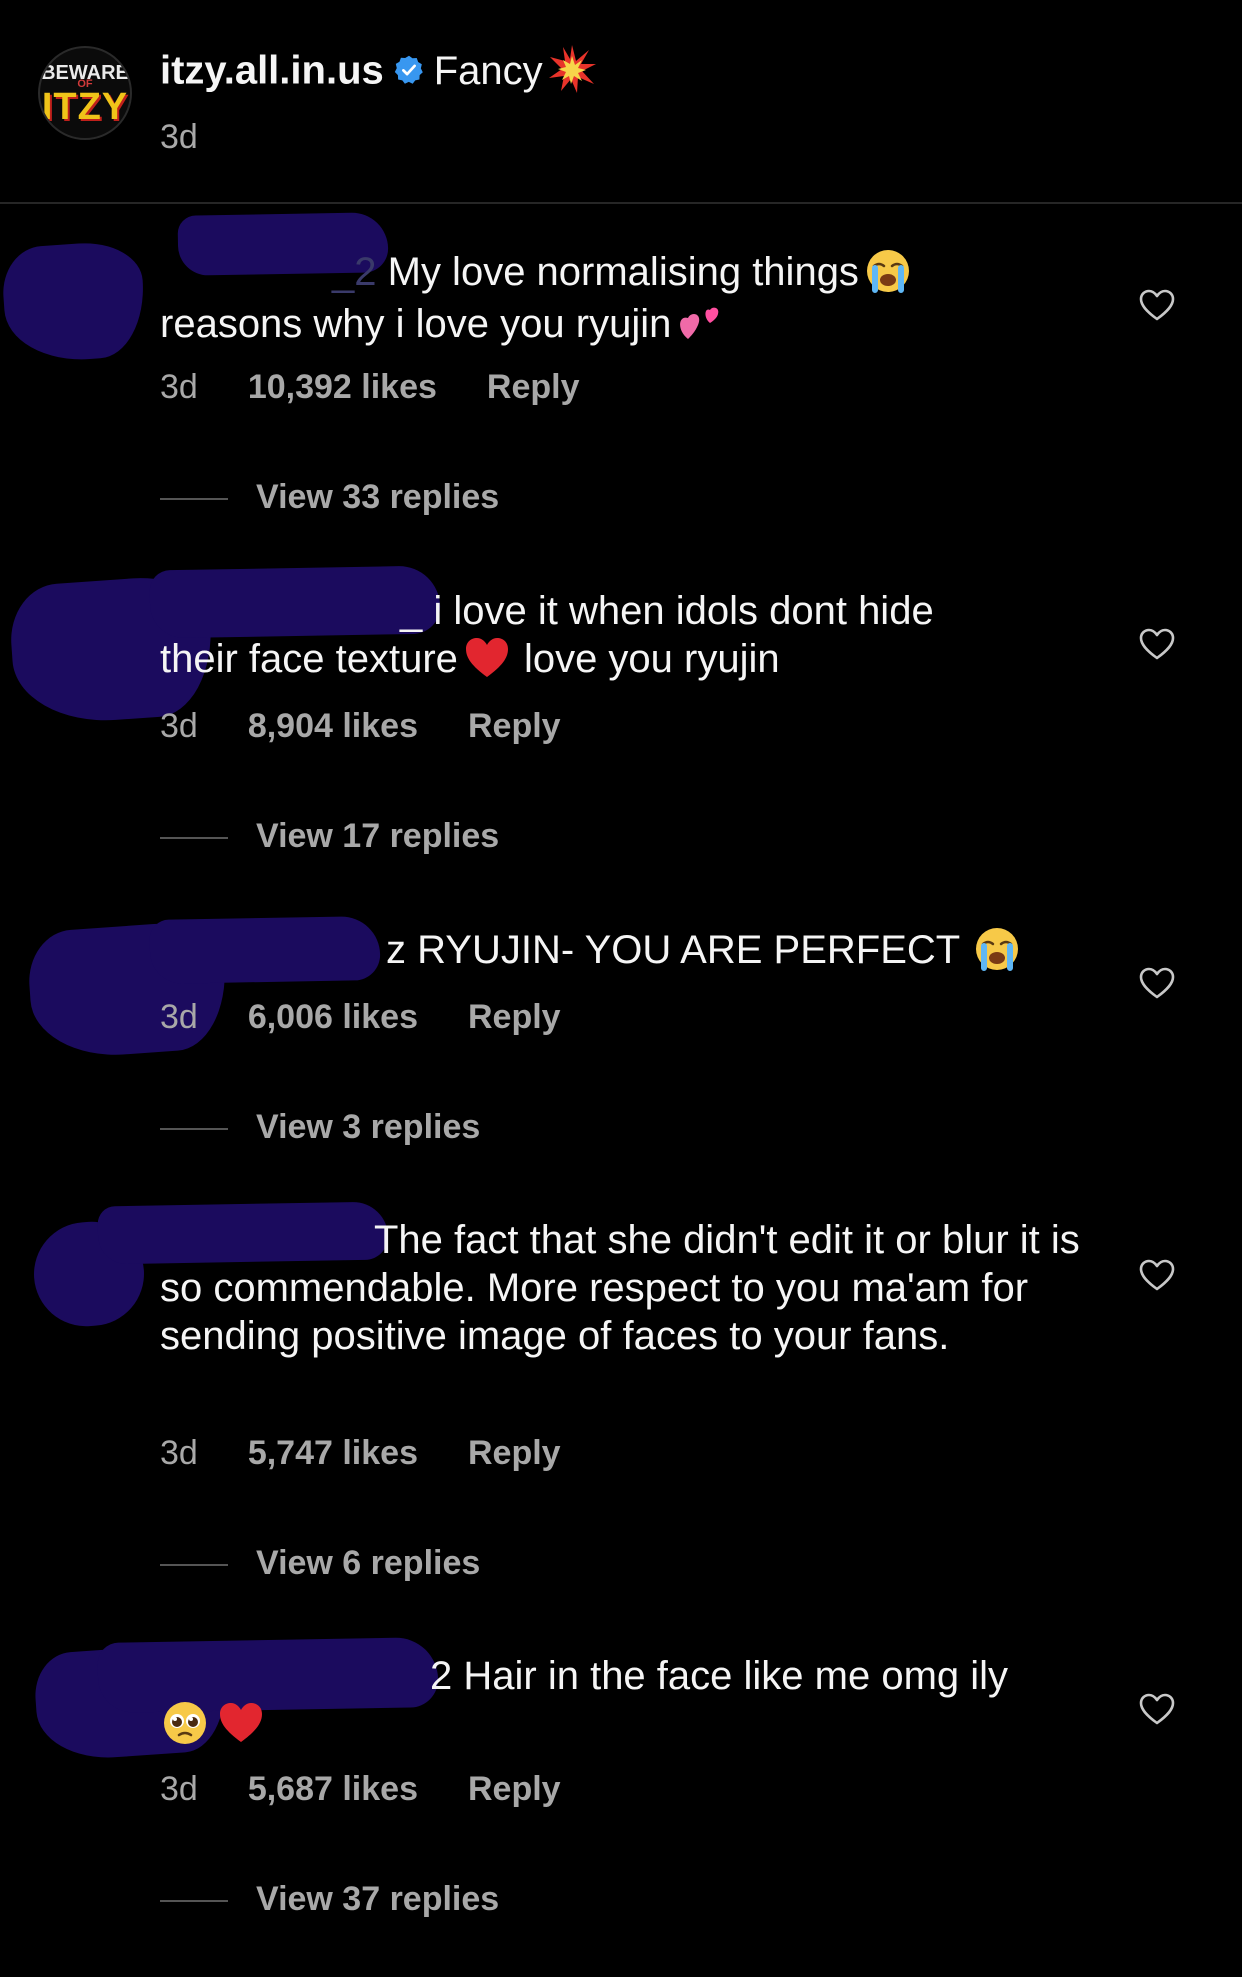  I want to click on pleading-face-icon, so click(185, 1723).